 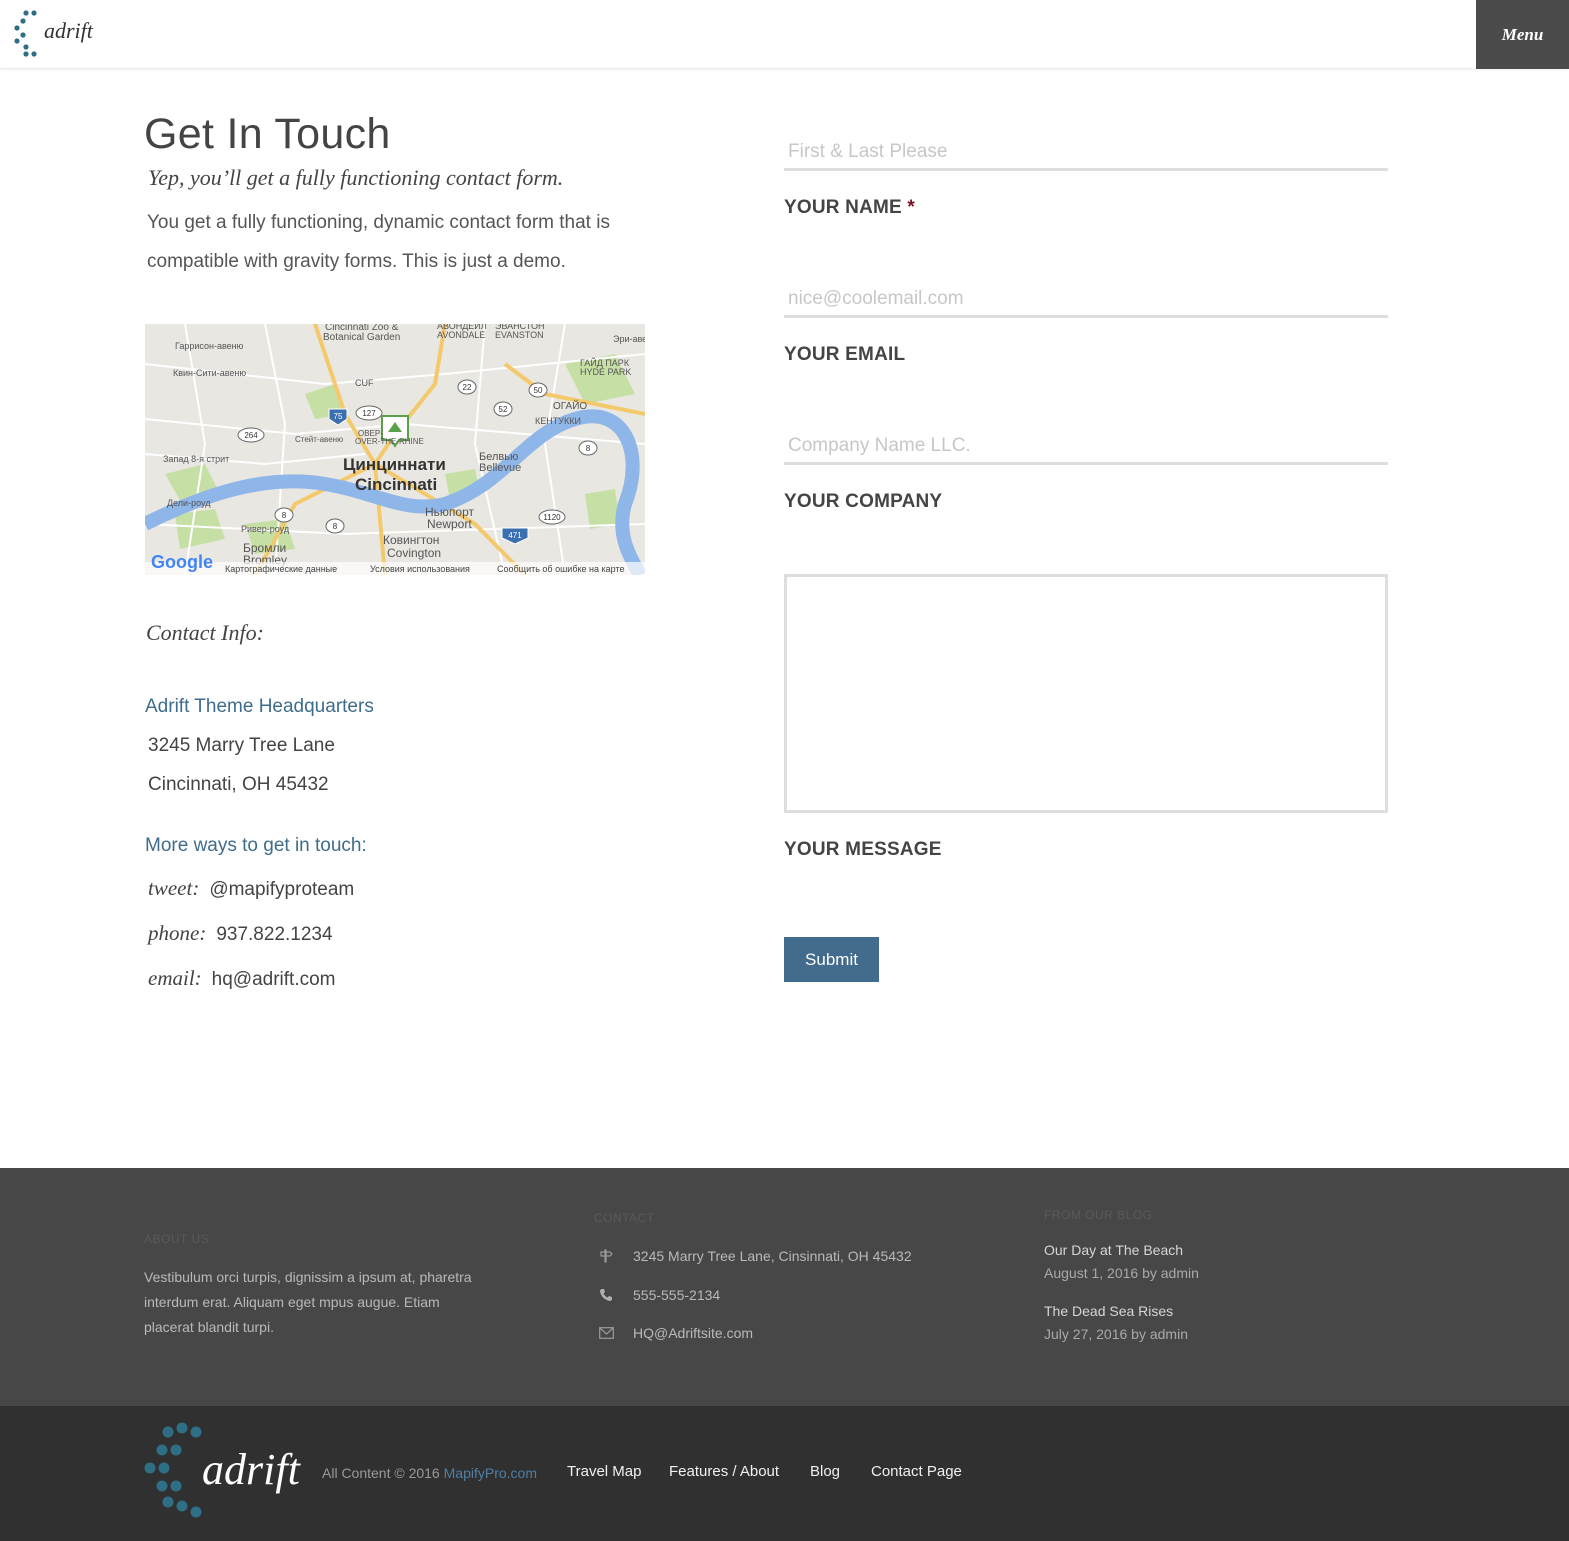 I want to click on route-shield-number: 52, so click(x=503, y=409).